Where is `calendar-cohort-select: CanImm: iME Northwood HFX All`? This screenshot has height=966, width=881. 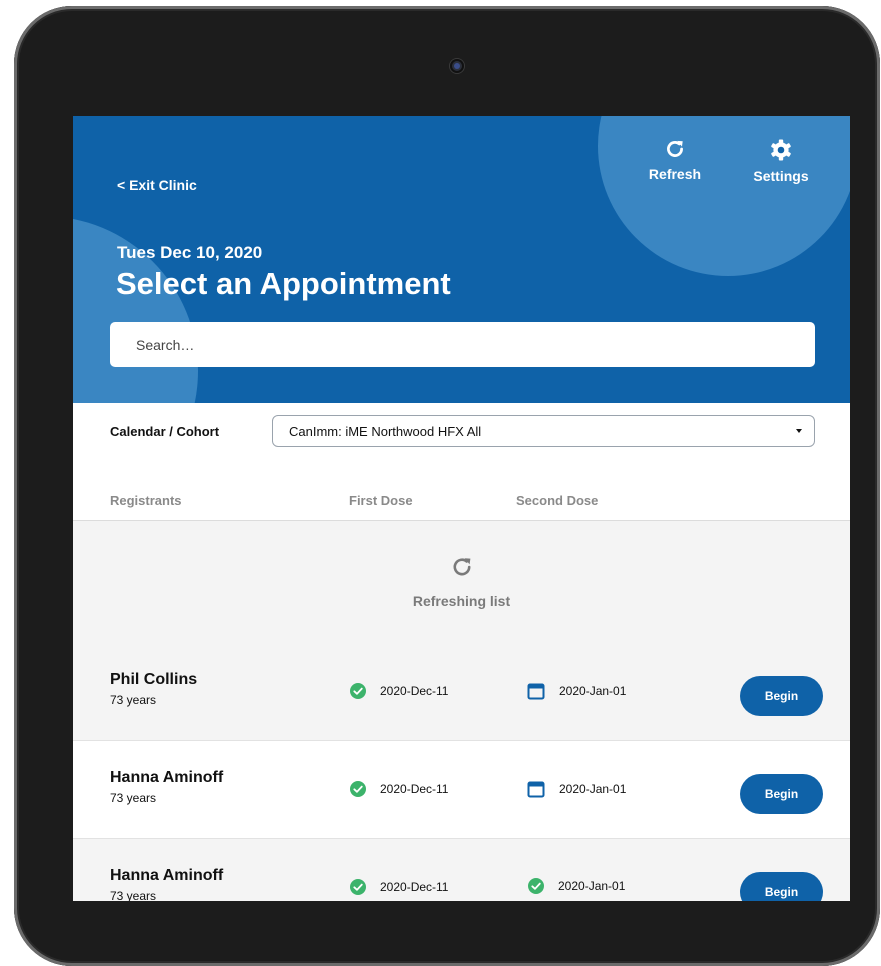 calendar-cohort-select: CanImm: iME Northwood HFX All is located at coordinates (543, 431).